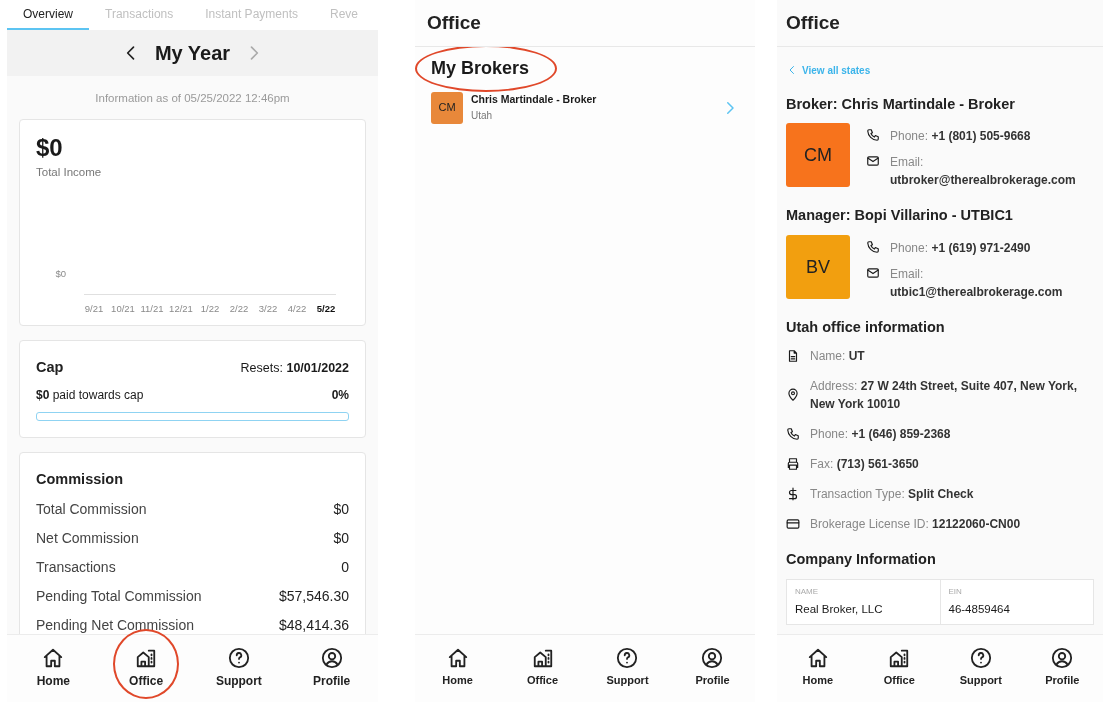 Image resolution: width=1103 pixels, height=702 pixels. What do you see at coordinates (119, 596) in the screenshot?
I see `commission-label: Pending Total Commission` at bounding box center [119, 596].